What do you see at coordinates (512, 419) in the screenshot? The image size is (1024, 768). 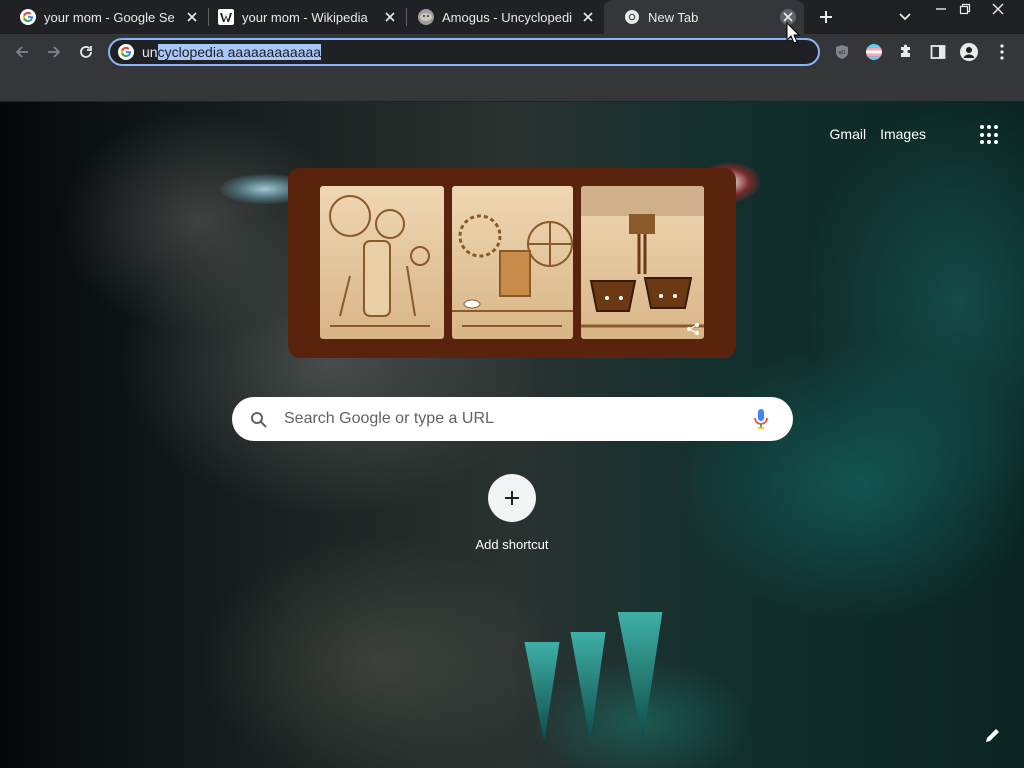 I see `ntp-search-box: Search Google or type a URL` at bounding box center [512, 419].